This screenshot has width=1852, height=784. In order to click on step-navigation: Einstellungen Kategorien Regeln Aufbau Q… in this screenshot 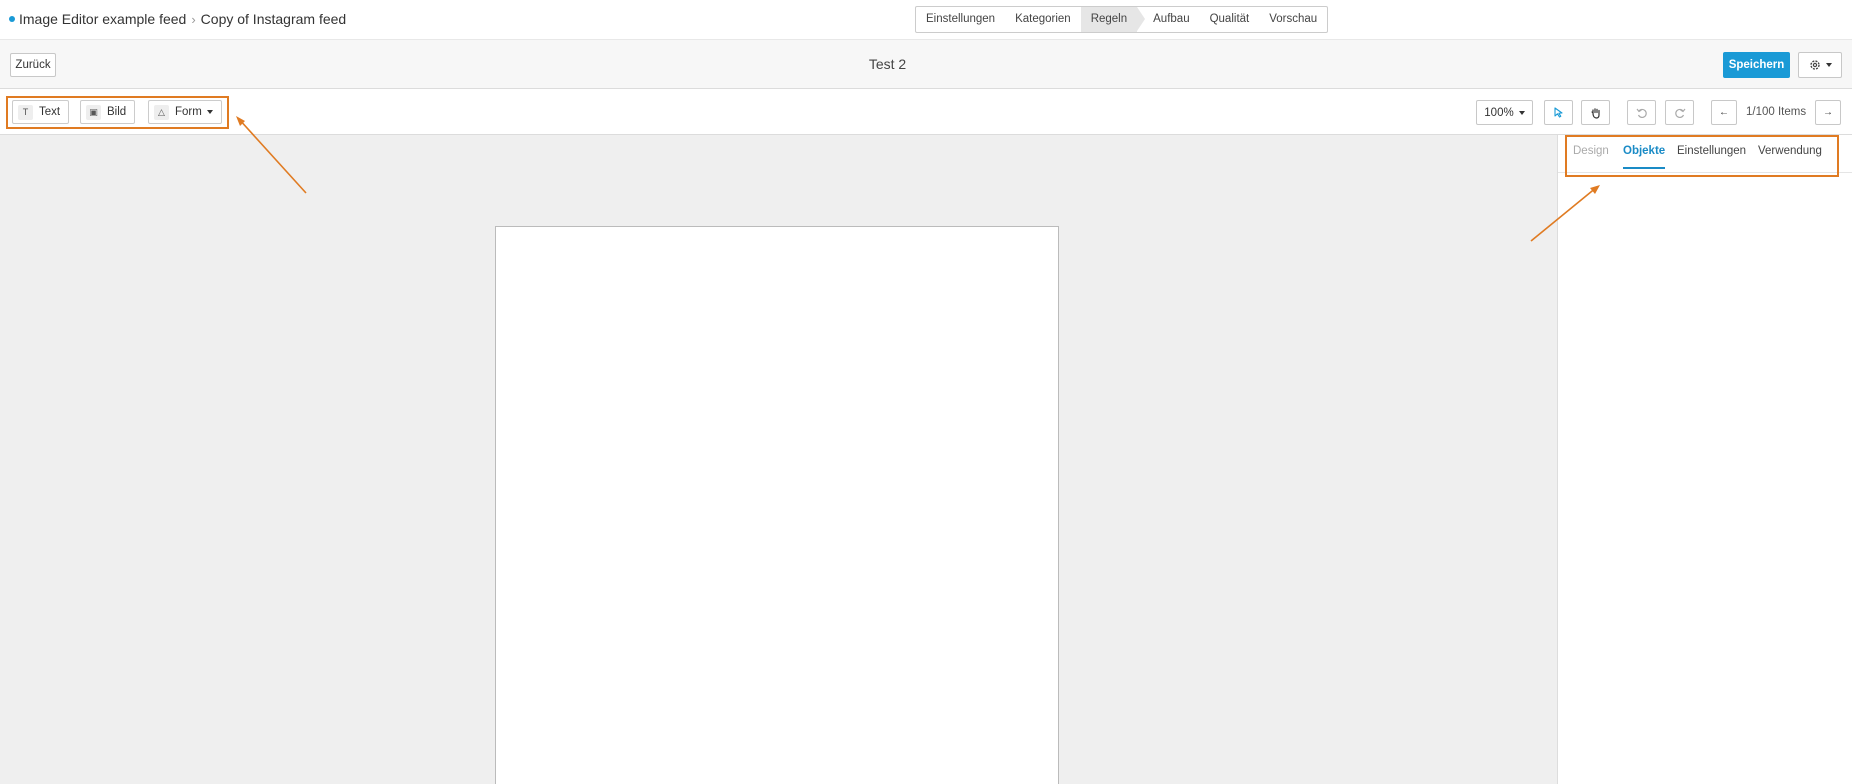, I will do `click(1122, 19)`.